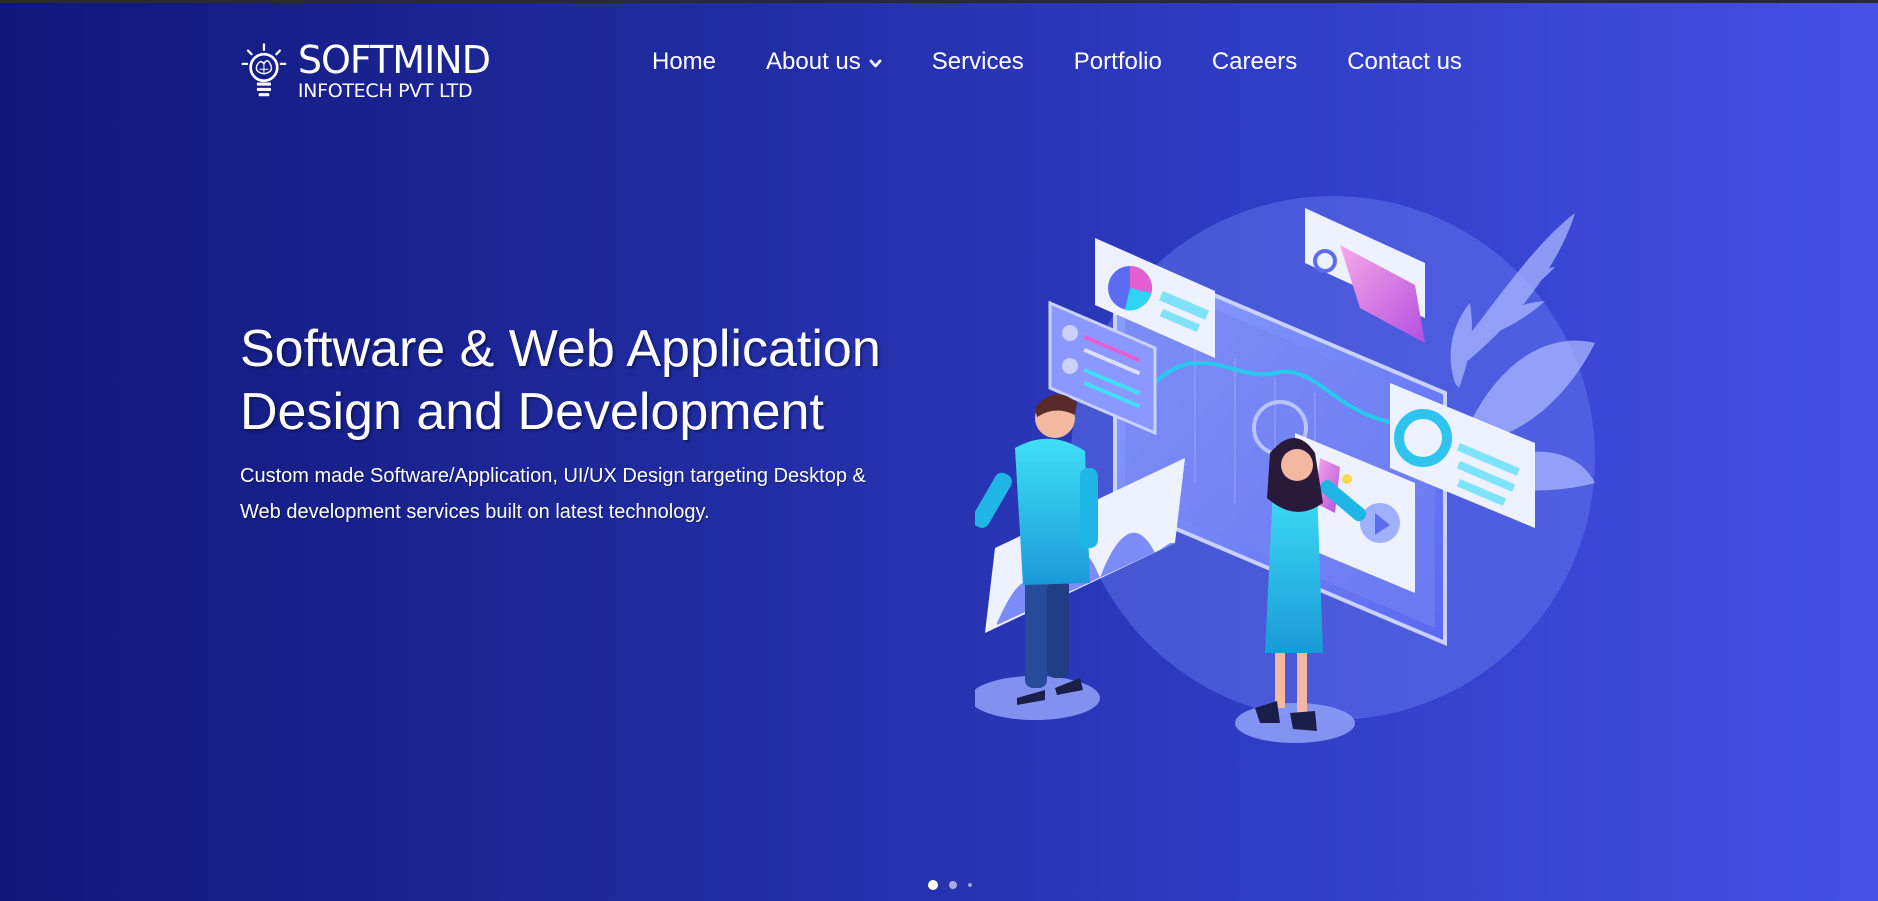  I want to click on carousel-indicators, so click(955, 885).